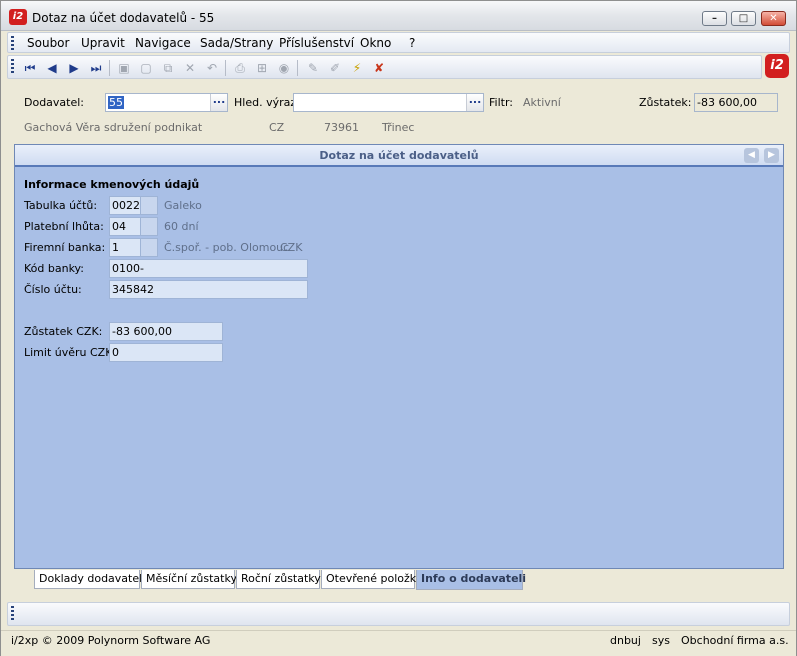  I want to click on hled-vyraz-label: Hled. výraz:, so click(267, 102).